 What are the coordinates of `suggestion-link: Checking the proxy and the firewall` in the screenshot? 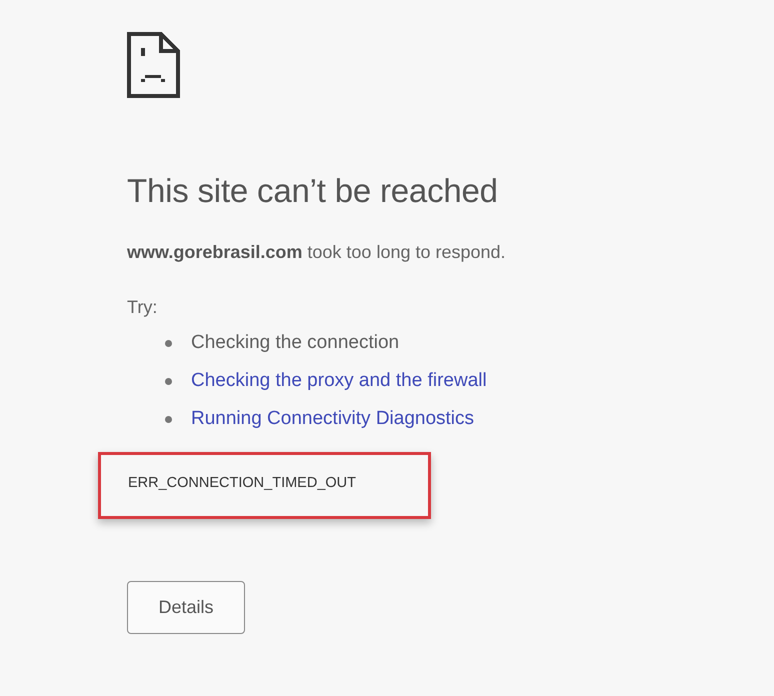 It's located at (339, 381).